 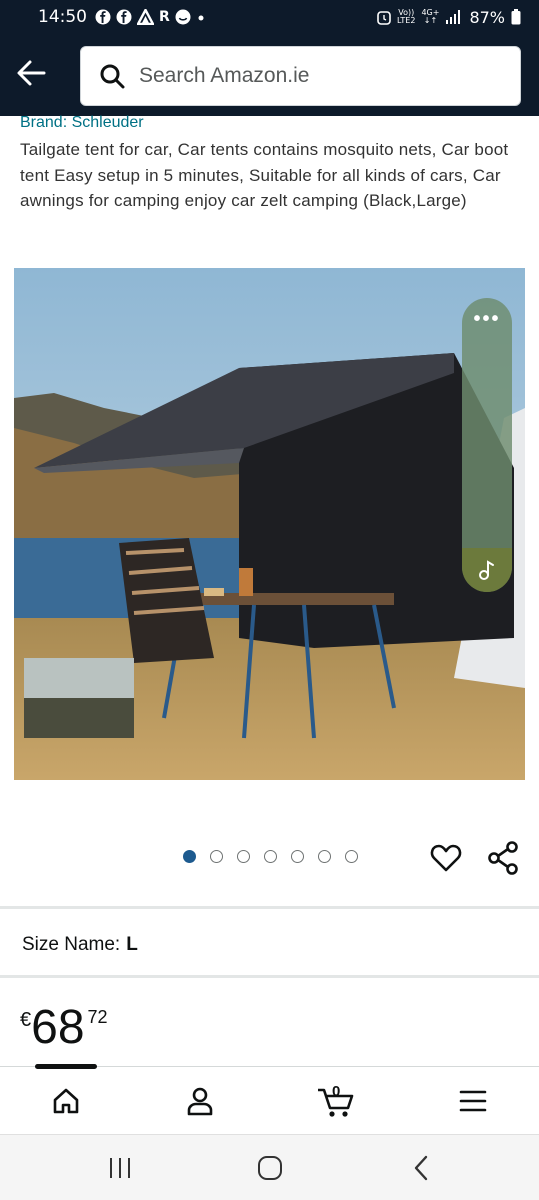 What do you see at coordinates (486, 570) in the screenshot?
I see `music-note-icon` at bounding box center [486, 570].